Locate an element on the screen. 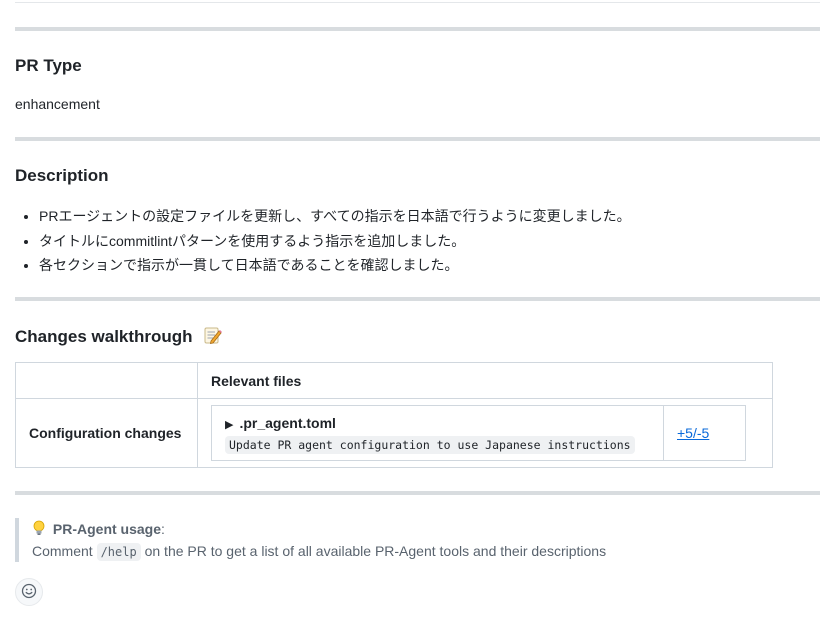  diff-cell: +5/-5 is located at coordinates (704, 433).